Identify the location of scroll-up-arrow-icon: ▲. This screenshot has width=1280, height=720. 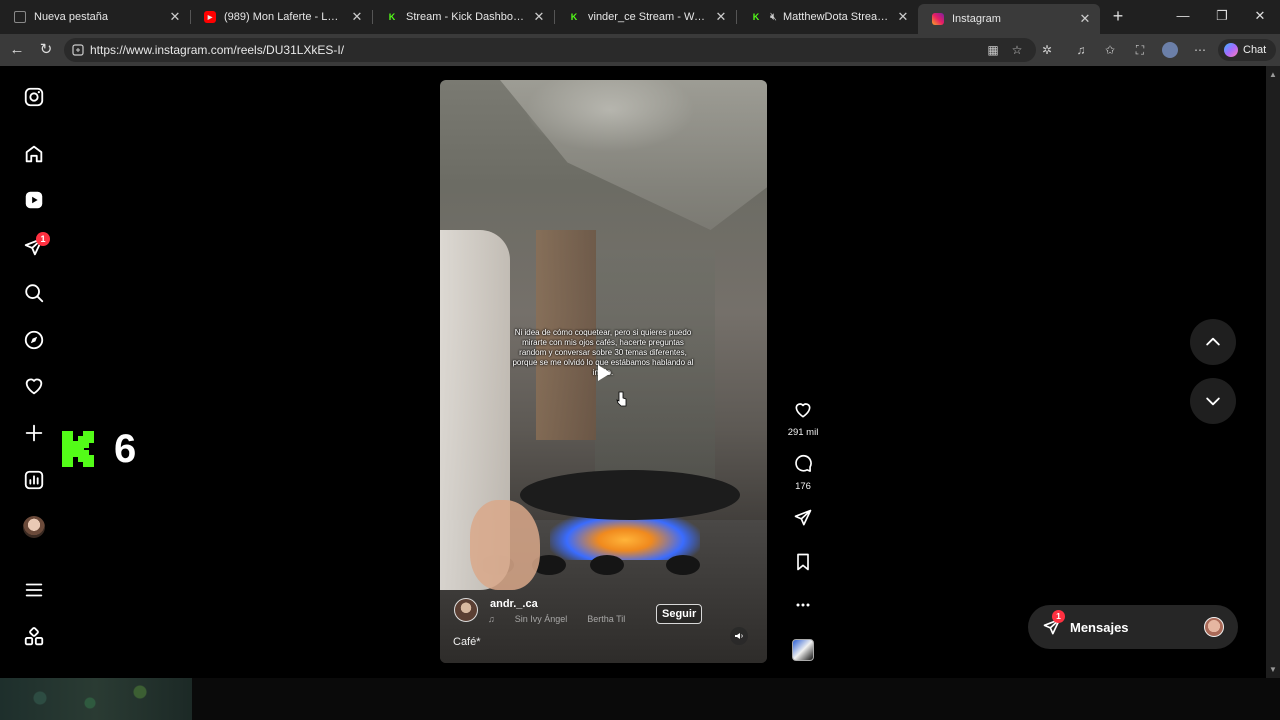
(1273, 74).